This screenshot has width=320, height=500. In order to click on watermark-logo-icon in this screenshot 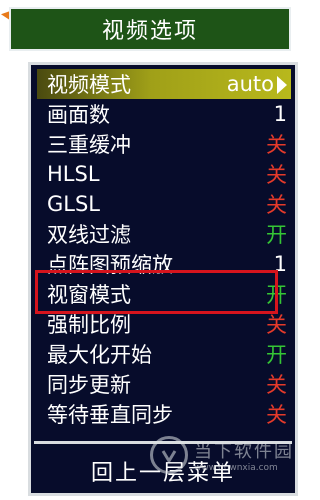, I will do `click(169, 455)`.